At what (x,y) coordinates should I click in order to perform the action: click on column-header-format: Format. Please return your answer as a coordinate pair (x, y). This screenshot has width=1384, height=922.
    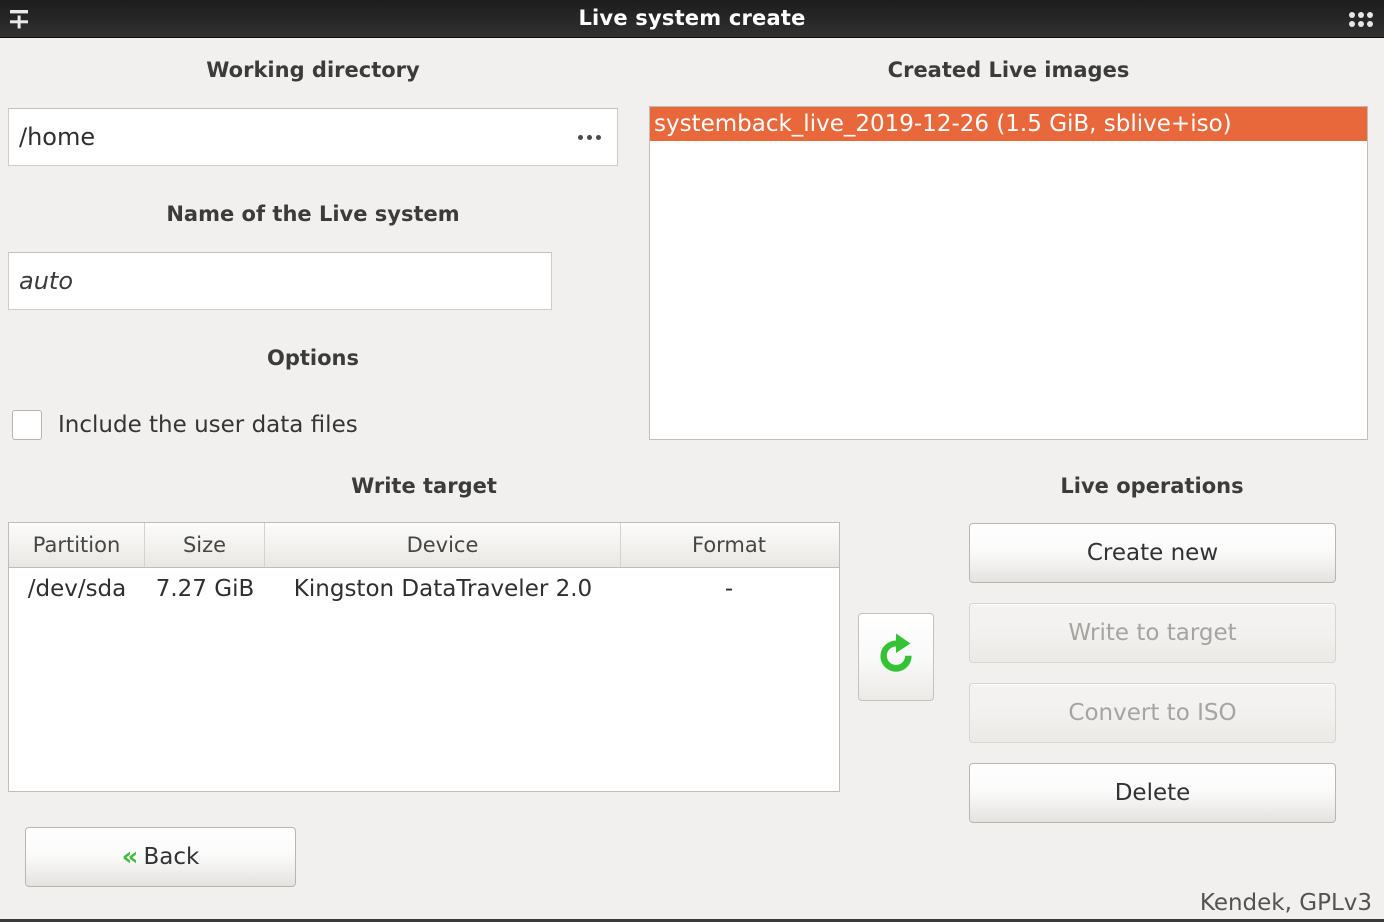
    Looking at the image, I should click on (729, 545).